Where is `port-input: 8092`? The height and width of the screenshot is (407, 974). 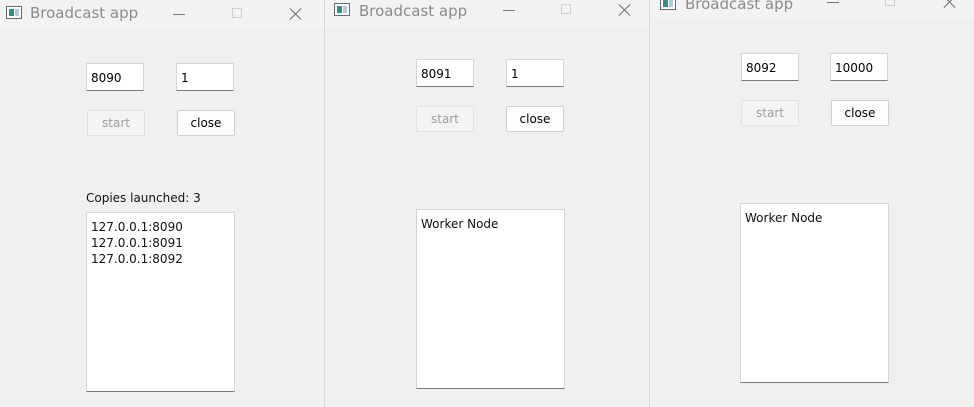
port-input: 8092 is located at coordinates (770, 67).